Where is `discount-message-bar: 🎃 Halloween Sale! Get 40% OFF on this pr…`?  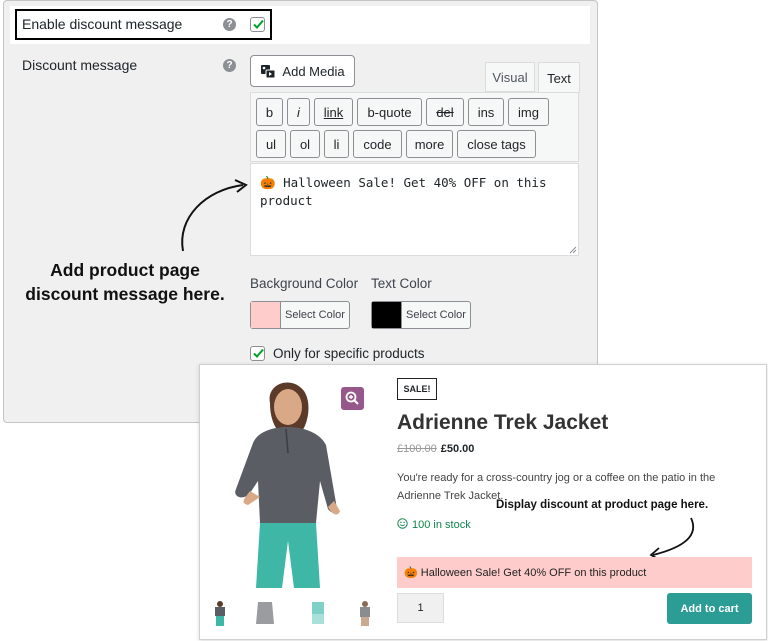
discount-message-bar: 🎃 Halloween Sale! Get 40% OFF on this pr… is located at coordinates (574, 572).